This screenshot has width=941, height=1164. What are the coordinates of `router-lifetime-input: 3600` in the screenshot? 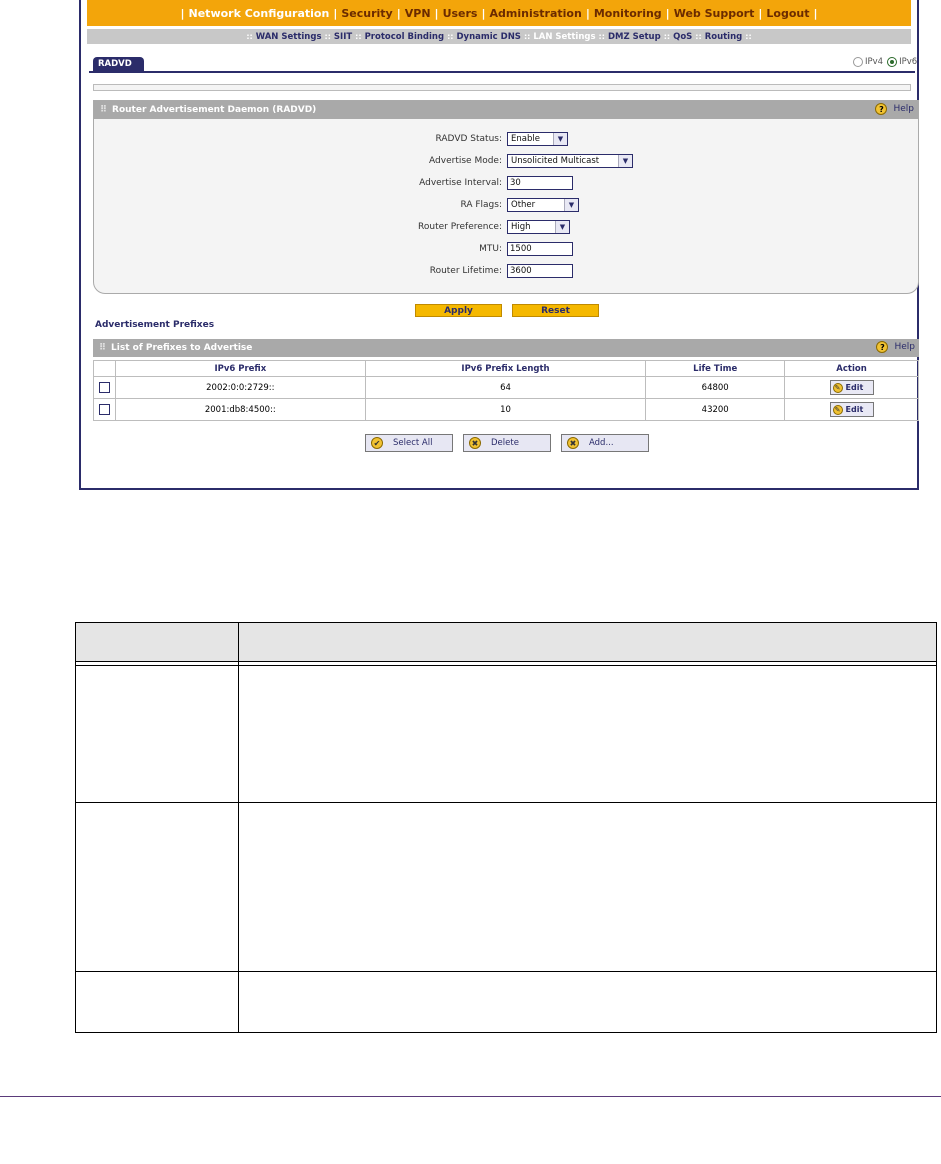 It's located at (540, 271).